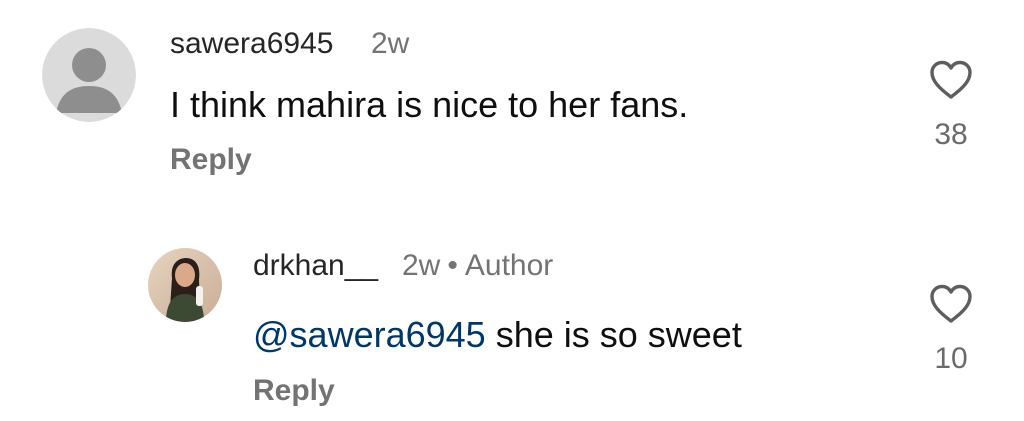 The image size is (1024, 421). I want to click on comment-username: drkhan__, so click(315, 266).